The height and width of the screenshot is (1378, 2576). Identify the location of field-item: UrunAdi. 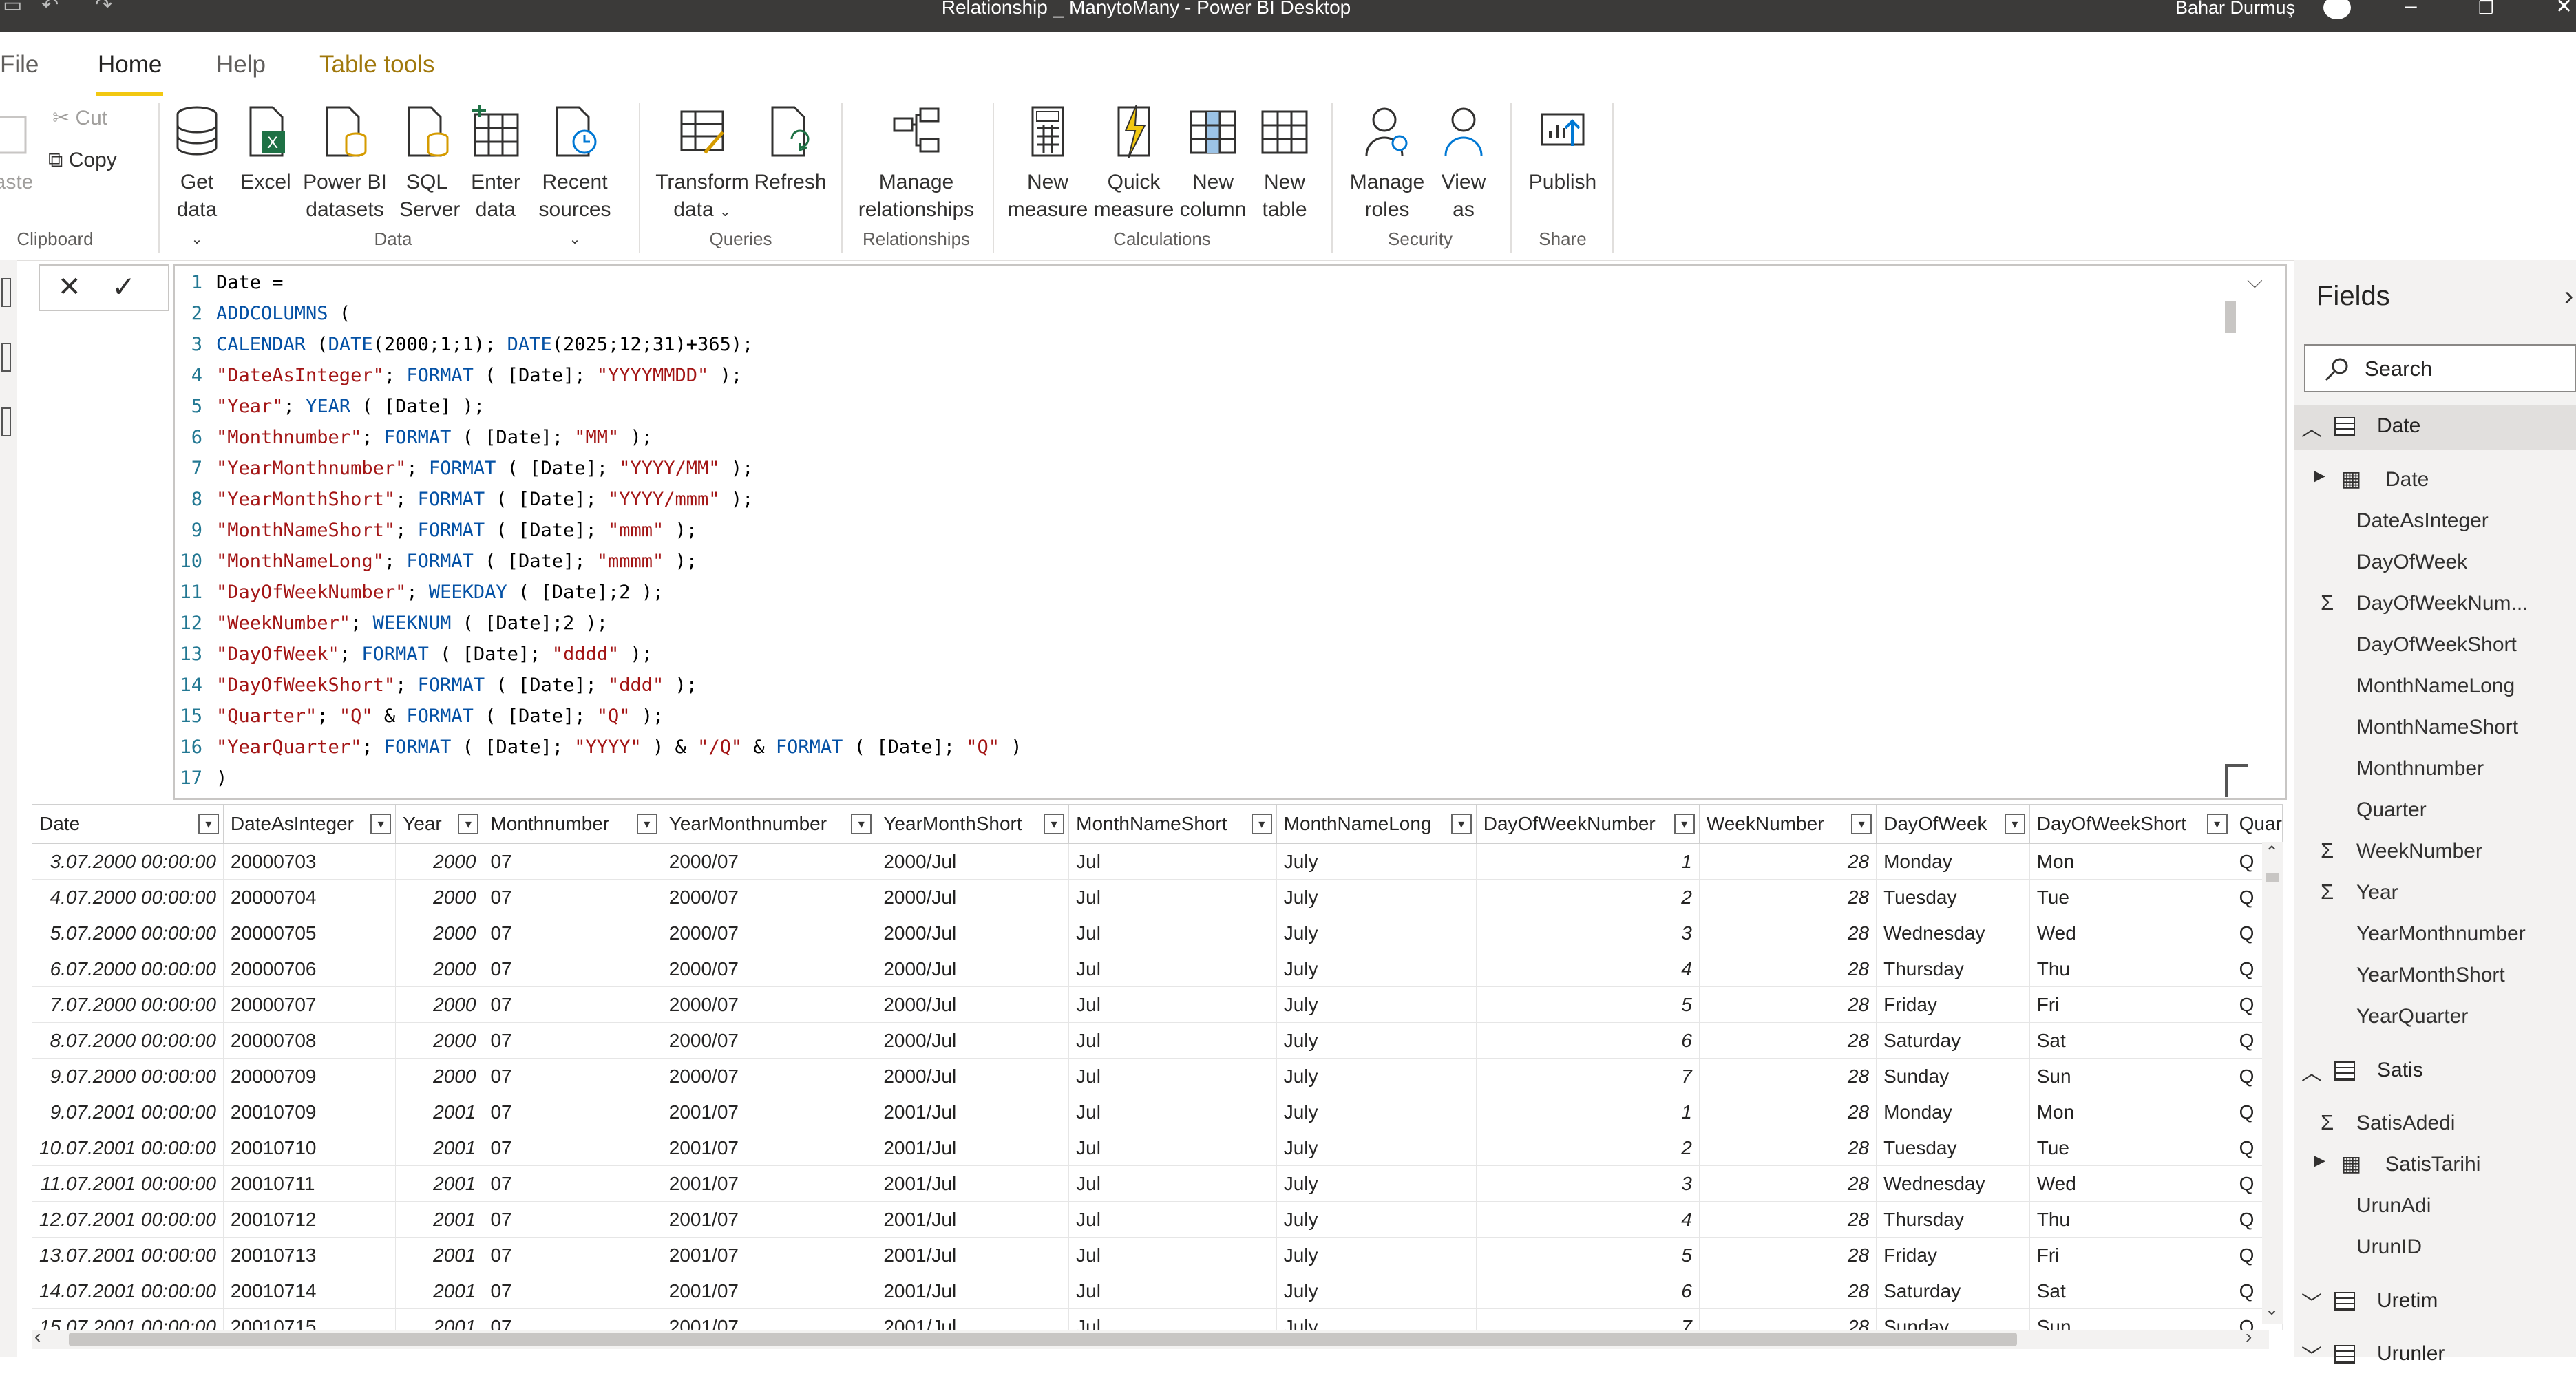
(2394, 1206).